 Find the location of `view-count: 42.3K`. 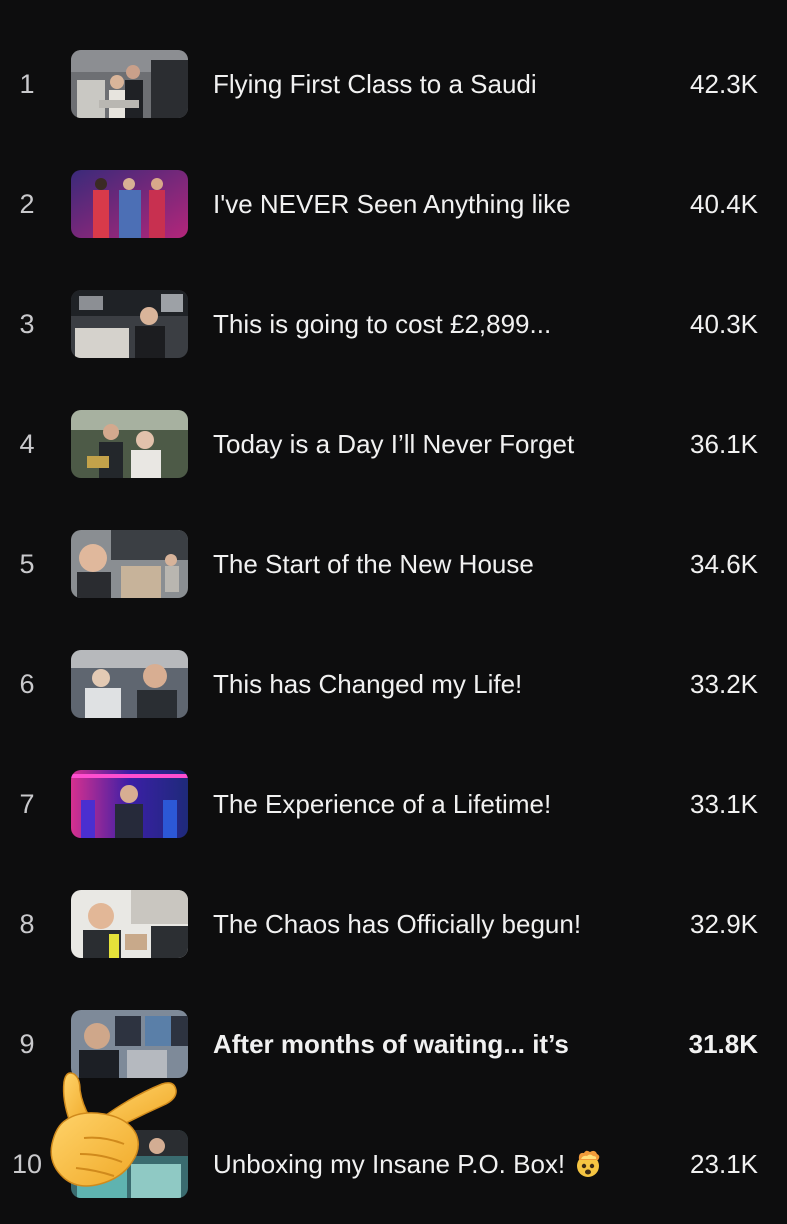

view-count: 42.3K is located at coordinates (724, 84).